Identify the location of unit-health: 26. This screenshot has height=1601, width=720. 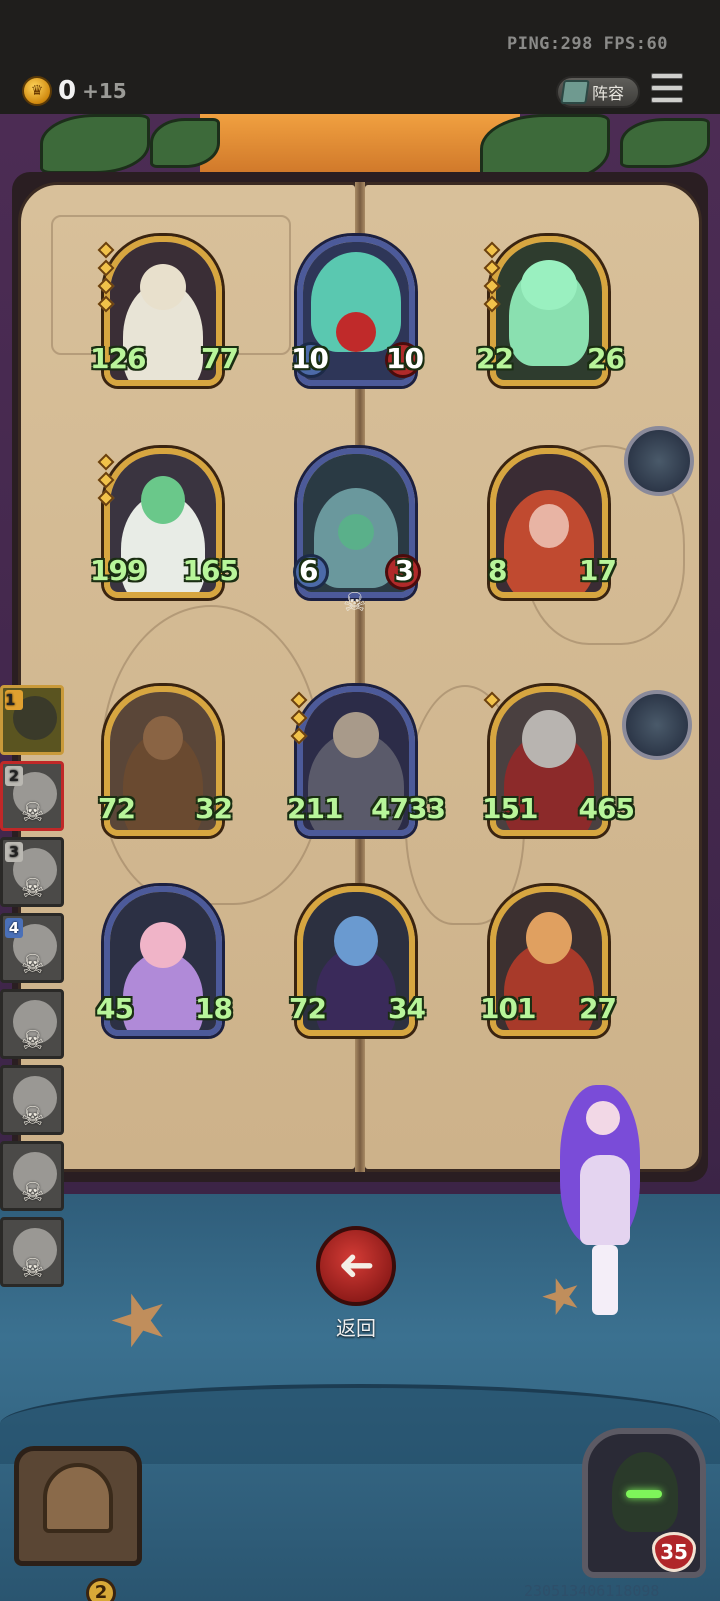
(606, 358).